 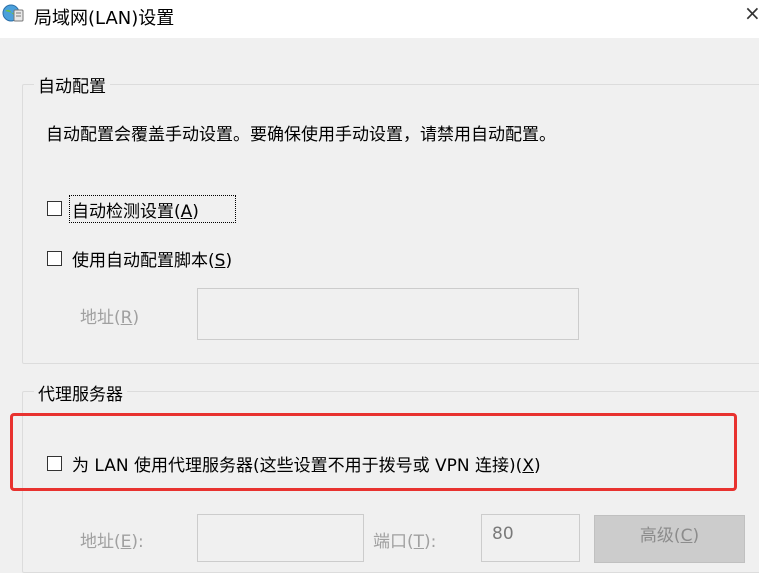 I want to click on proxy-address-label: 地址(E):, so click(x=112, y=542).